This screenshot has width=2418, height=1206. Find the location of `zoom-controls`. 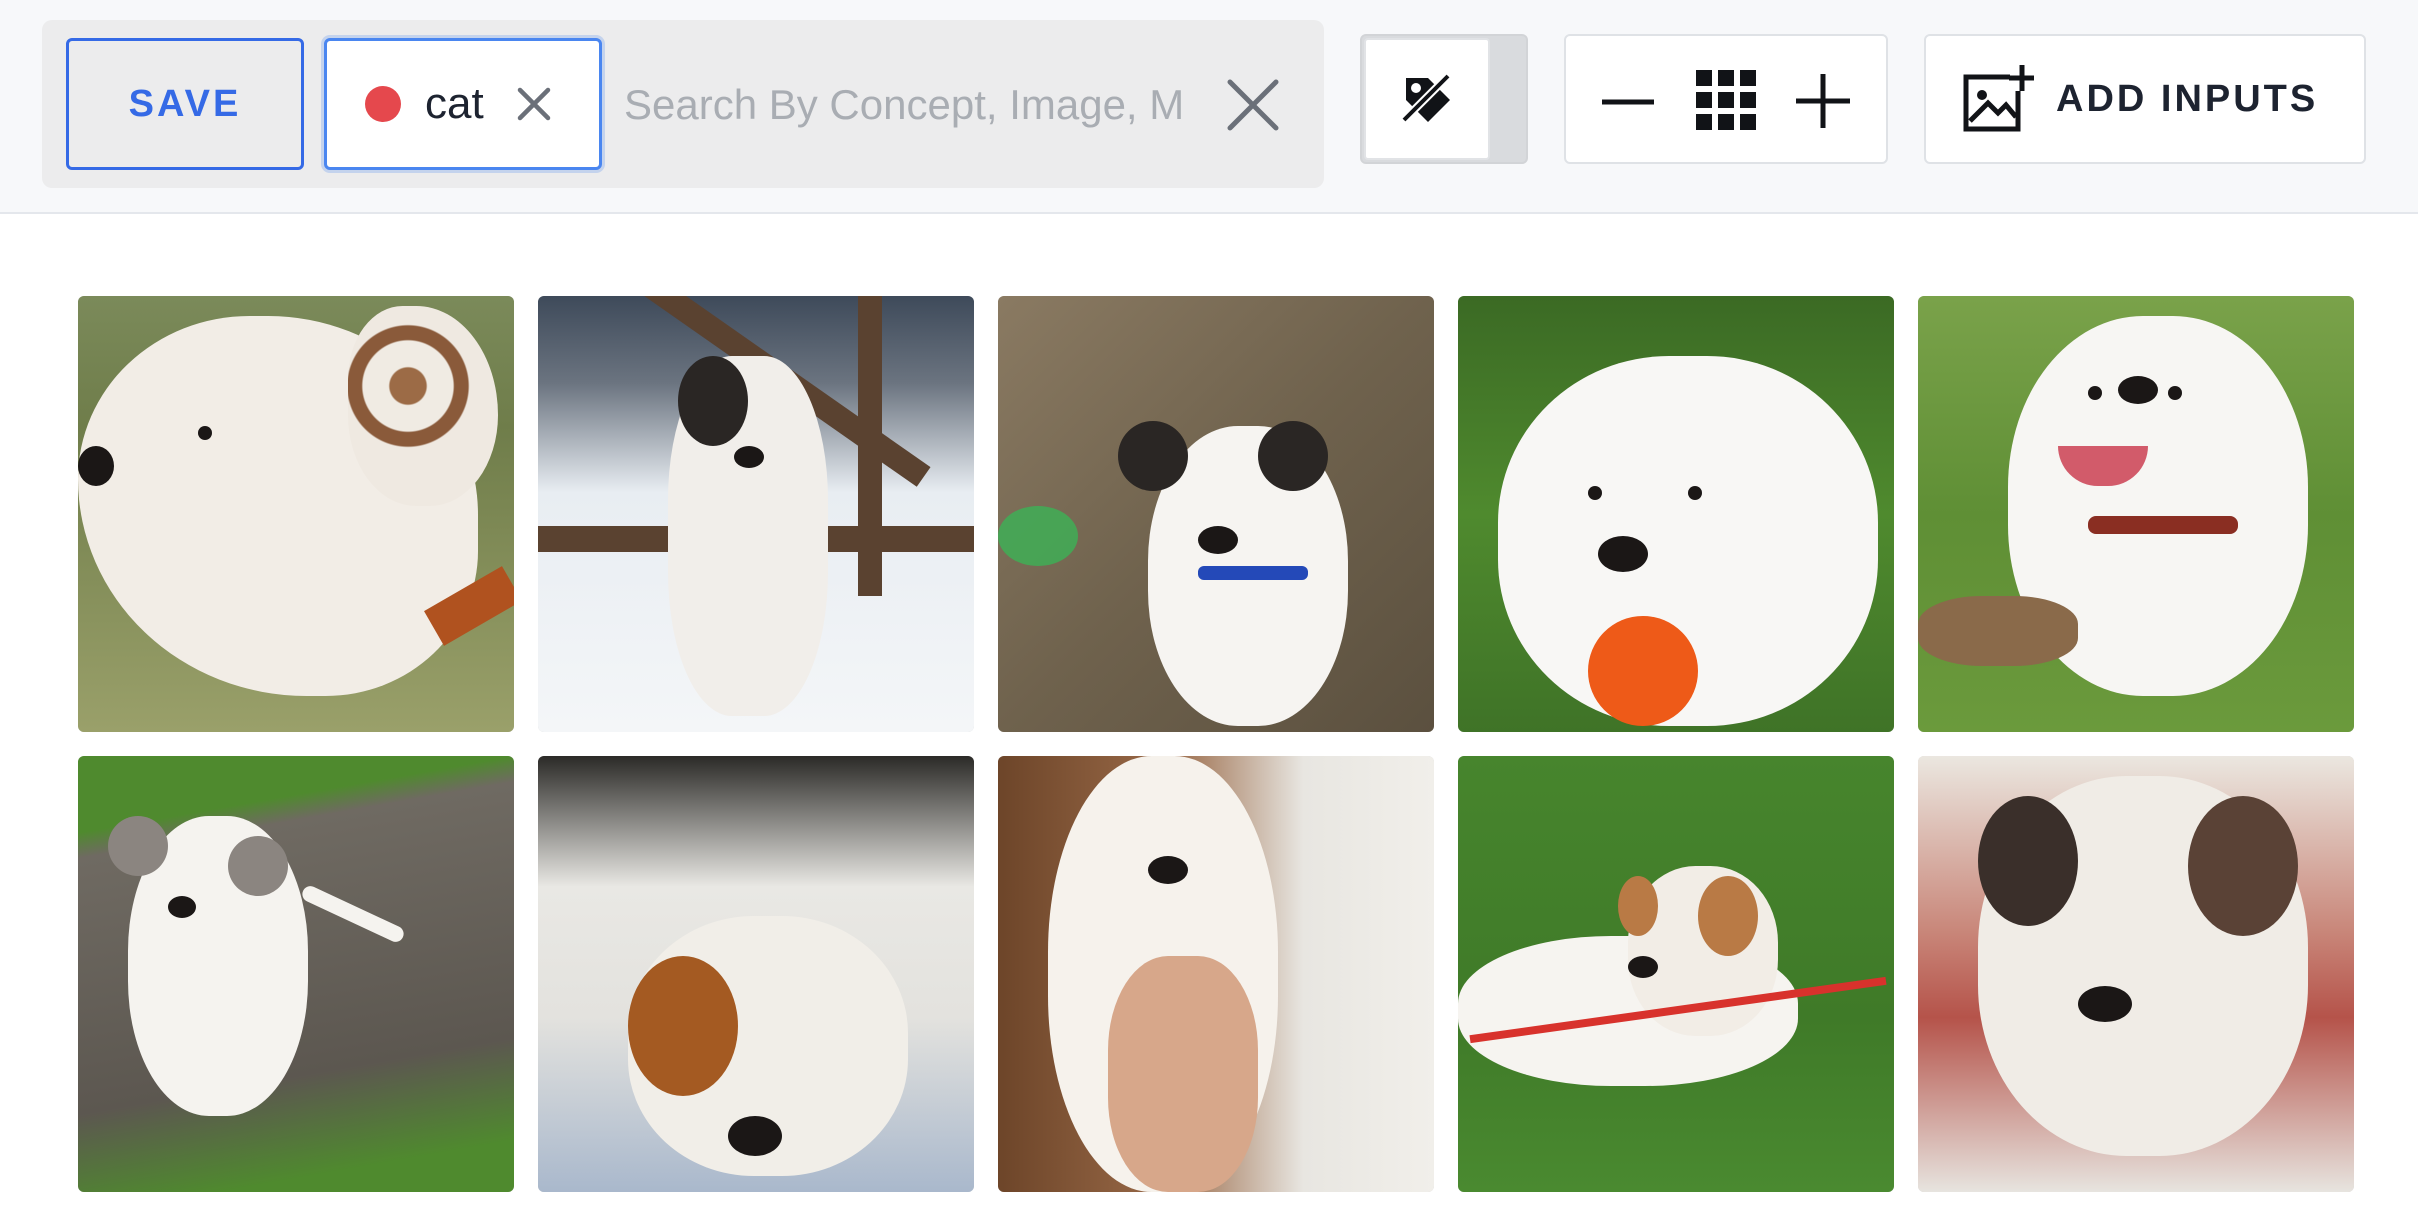

zoom-controls is located at coordinates (1726, 99).